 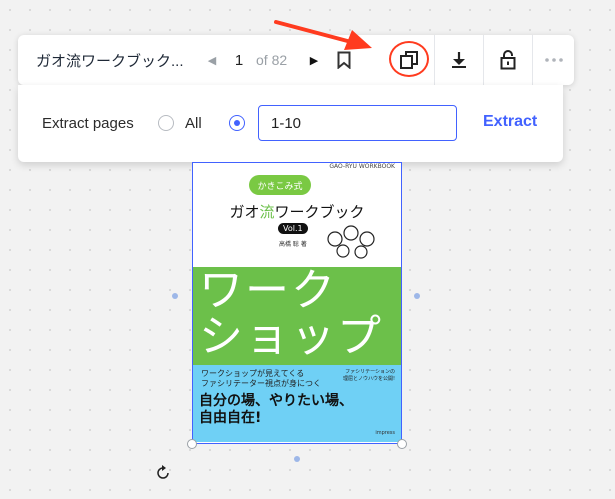 What do you see at coordinates (280, 185) in the screenshot?
I see `cover-bubble: かきこみ式` at bounding box center [280, 185].